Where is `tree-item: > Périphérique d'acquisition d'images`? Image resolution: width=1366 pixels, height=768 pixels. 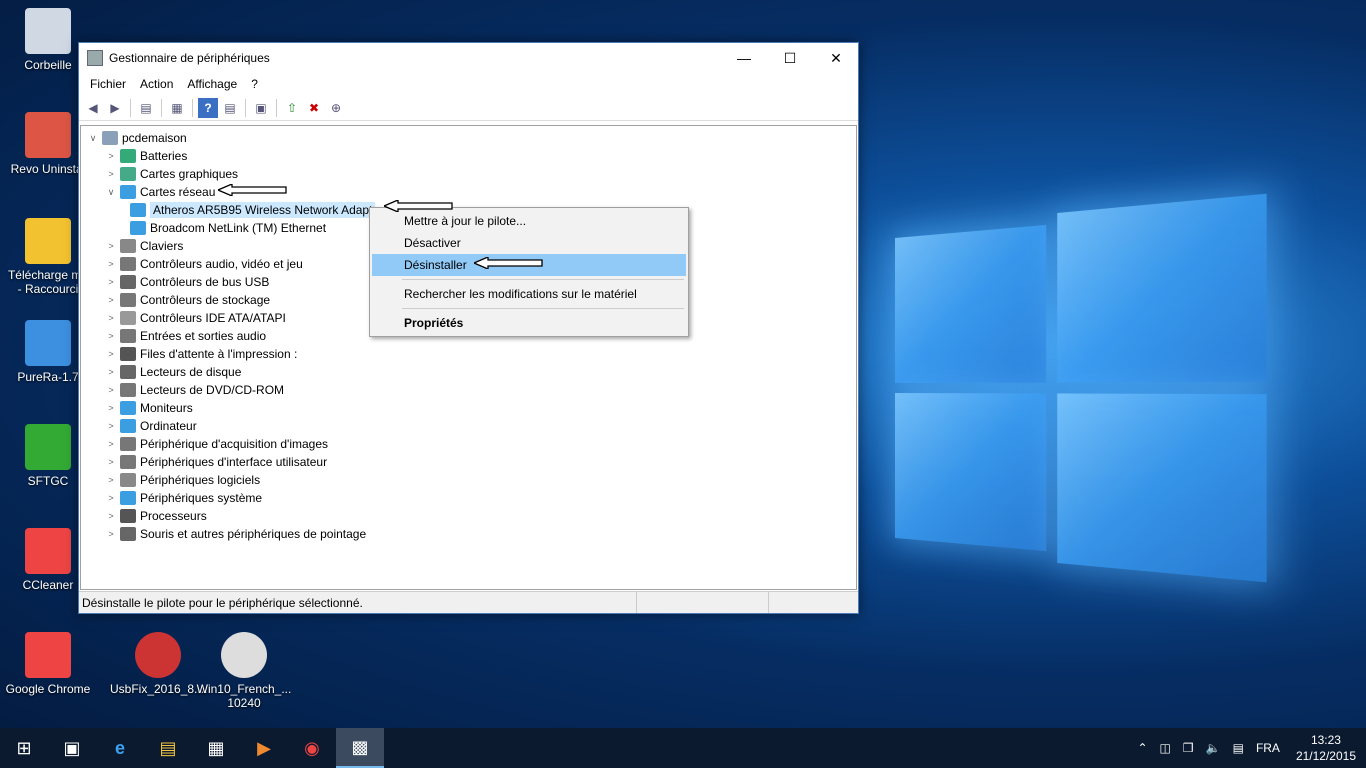
tree-item: > Périphérique d'acquisition d'images is located at coordinates (468, 444).